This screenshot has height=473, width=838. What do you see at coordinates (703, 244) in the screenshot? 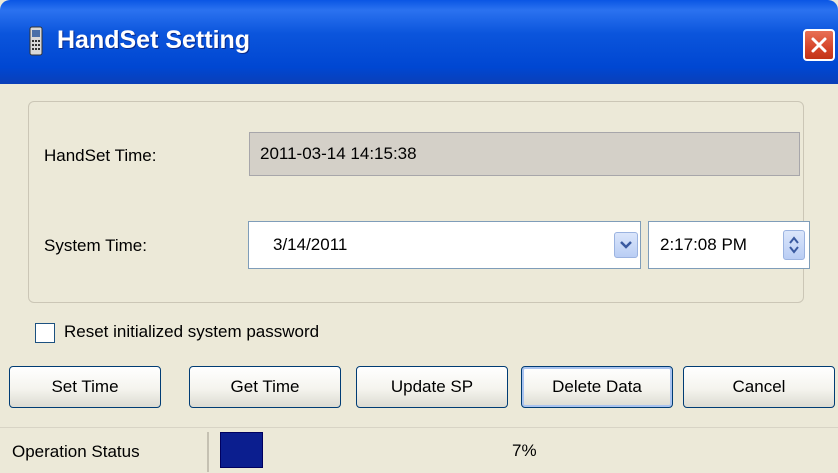
I see `system-time-value: 2:17:08 PM` at bounding box center [703, 244].